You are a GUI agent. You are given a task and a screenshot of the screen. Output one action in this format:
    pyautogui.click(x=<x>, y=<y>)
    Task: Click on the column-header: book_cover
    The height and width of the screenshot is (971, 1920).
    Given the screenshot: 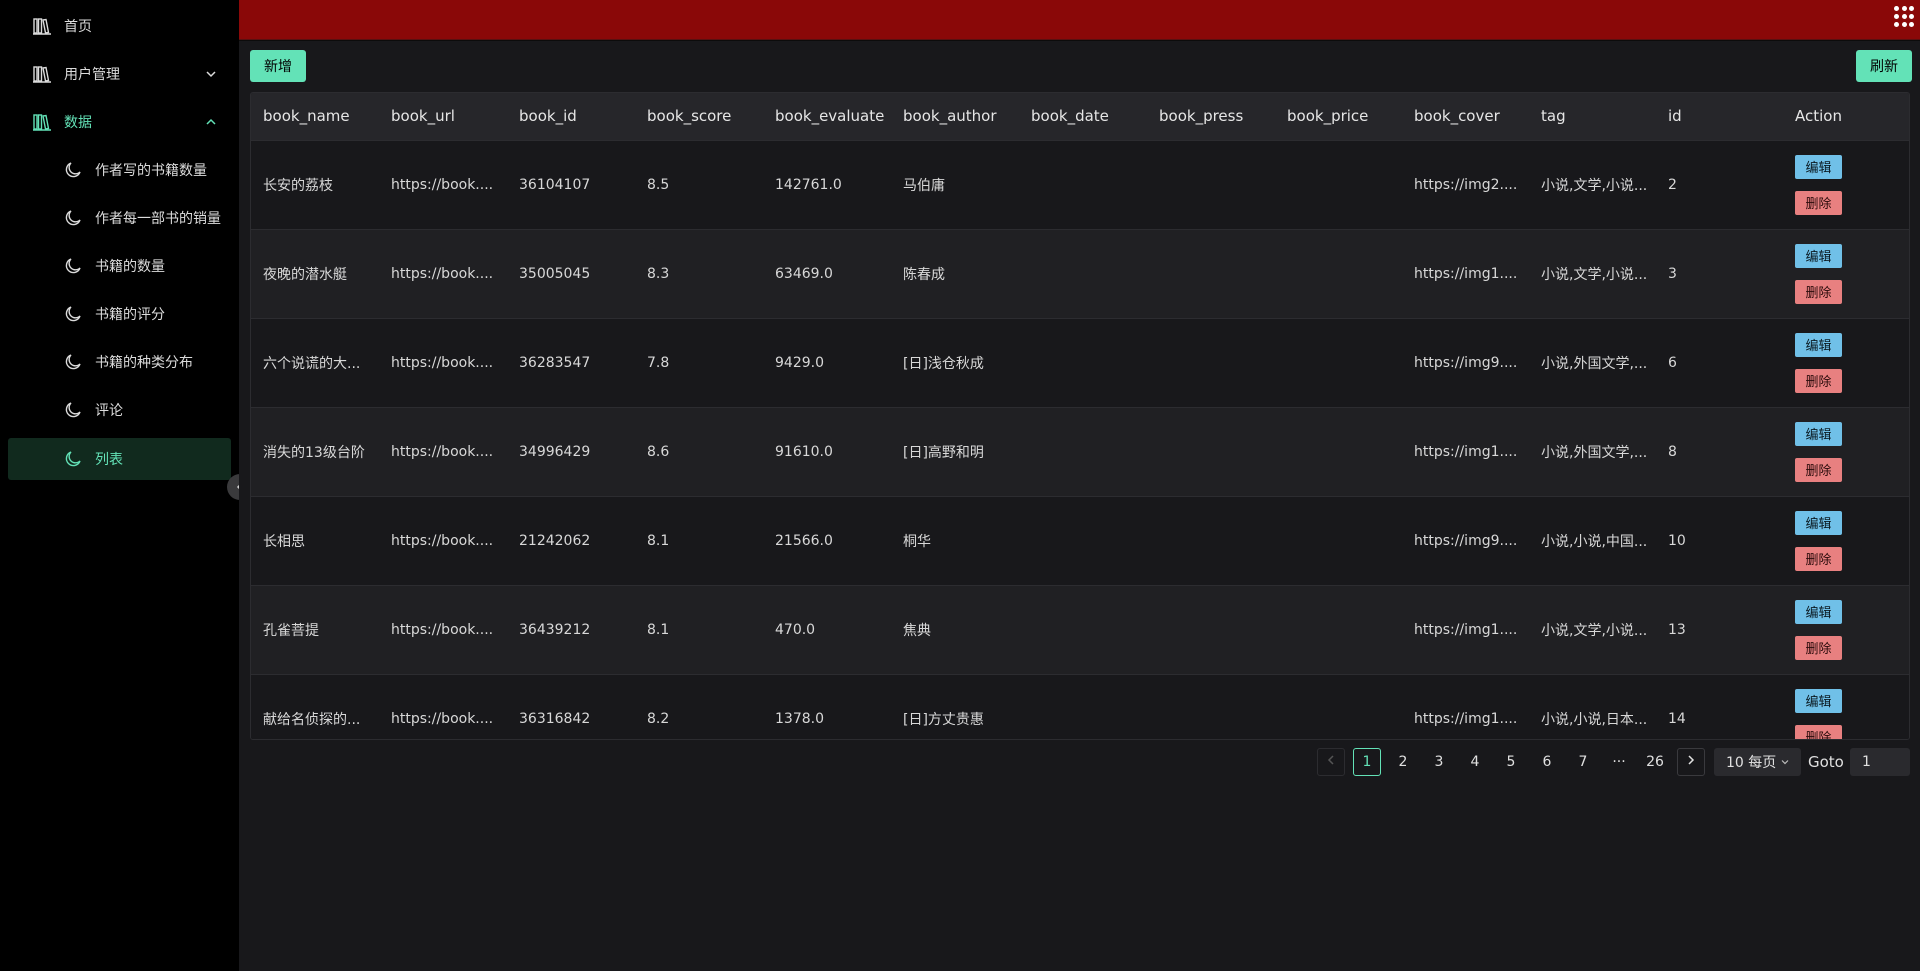 What is the action you would take?
    pyautogui.click(x=1465, y=117)
    